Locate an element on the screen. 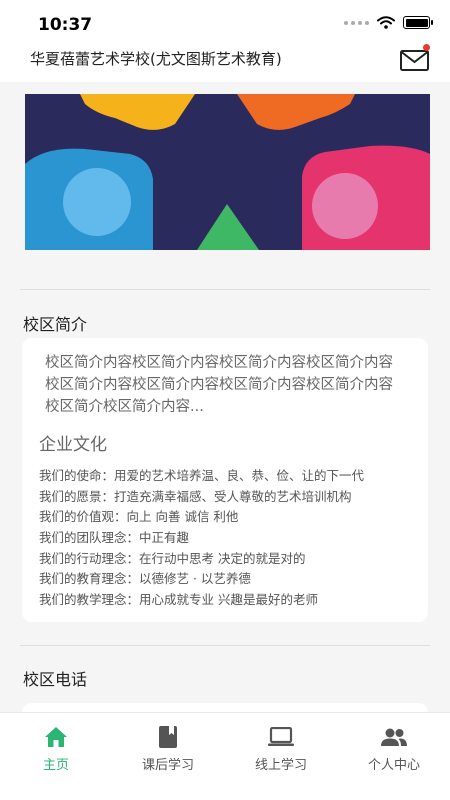 This screenshot has height=800, width=450. tab-home-label: 主页 is located at coordinates (55, 765).